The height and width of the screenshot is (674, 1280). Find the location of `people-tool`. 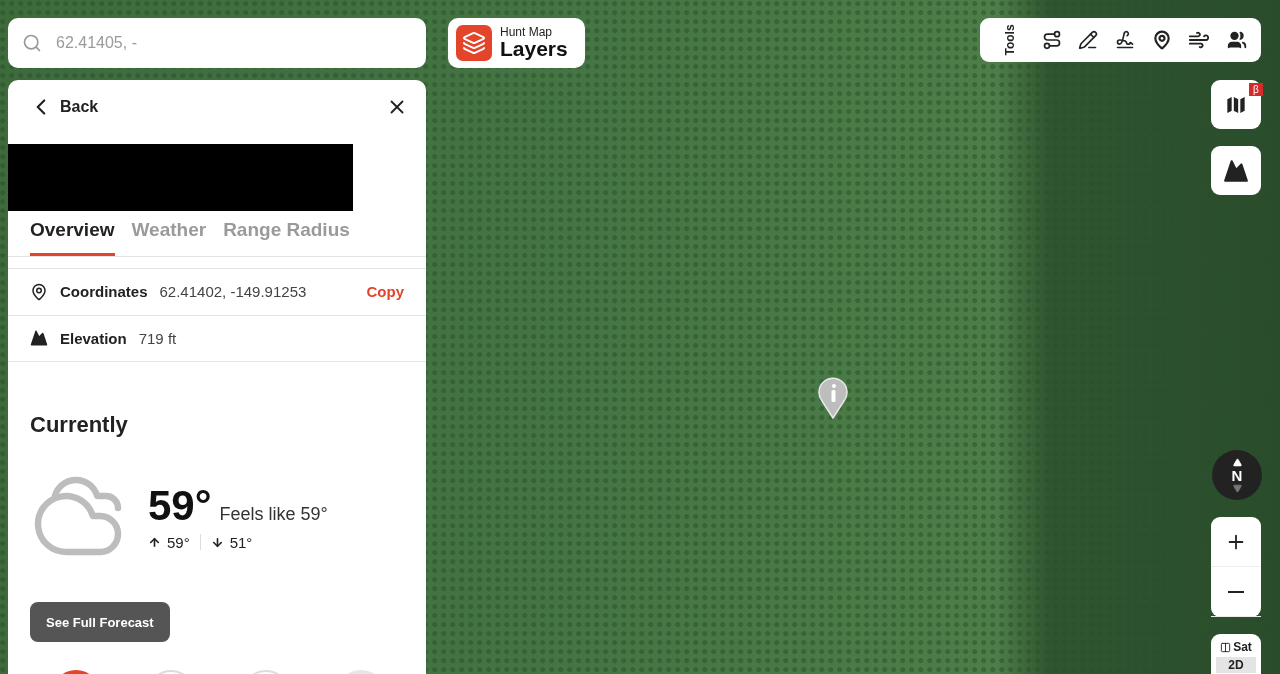

people-tool is located at coordinates (1236, 40).